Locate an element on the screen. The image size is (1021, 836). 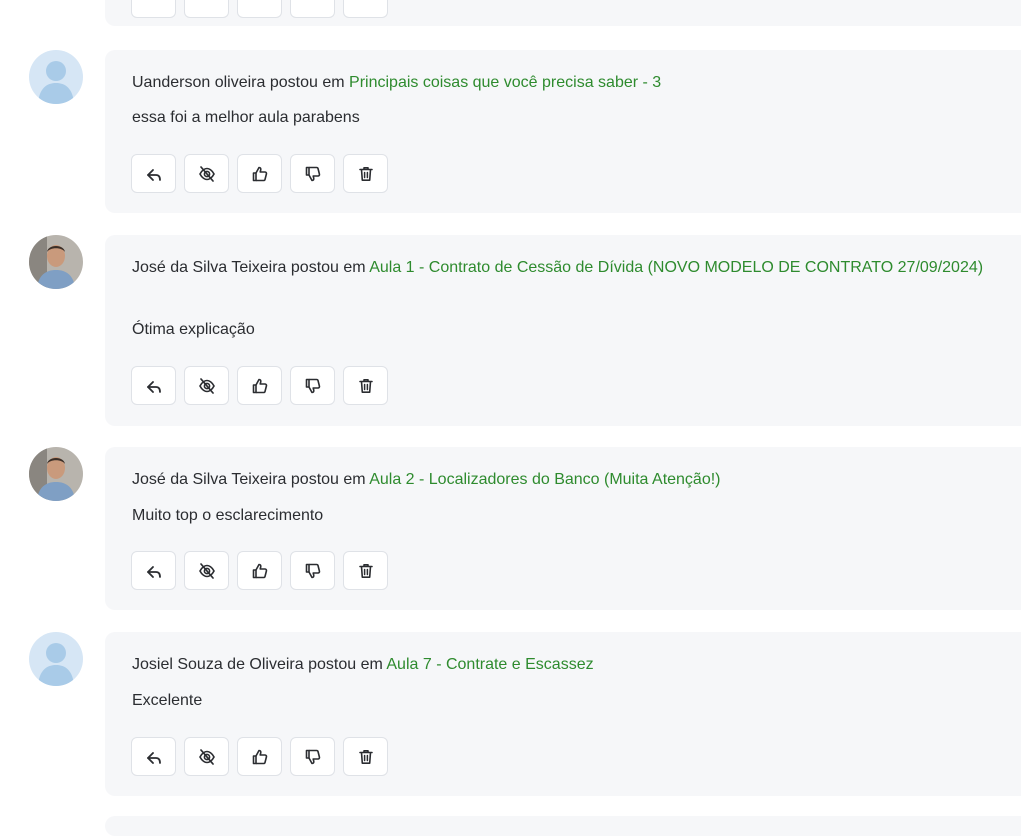
comment-text: Excelente is located at coordinates (167, 700).